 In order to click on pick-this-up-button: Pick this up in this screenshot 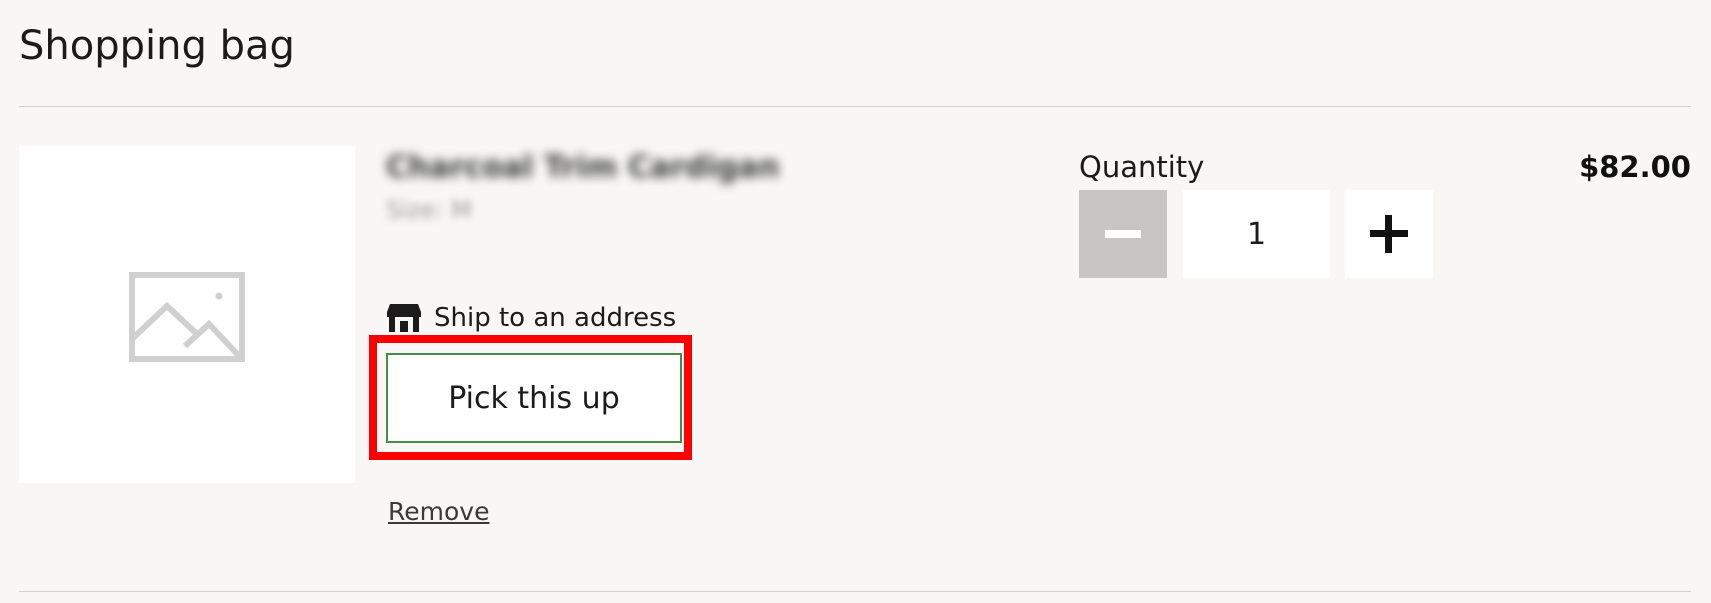, I will do `click(534, 398)`.